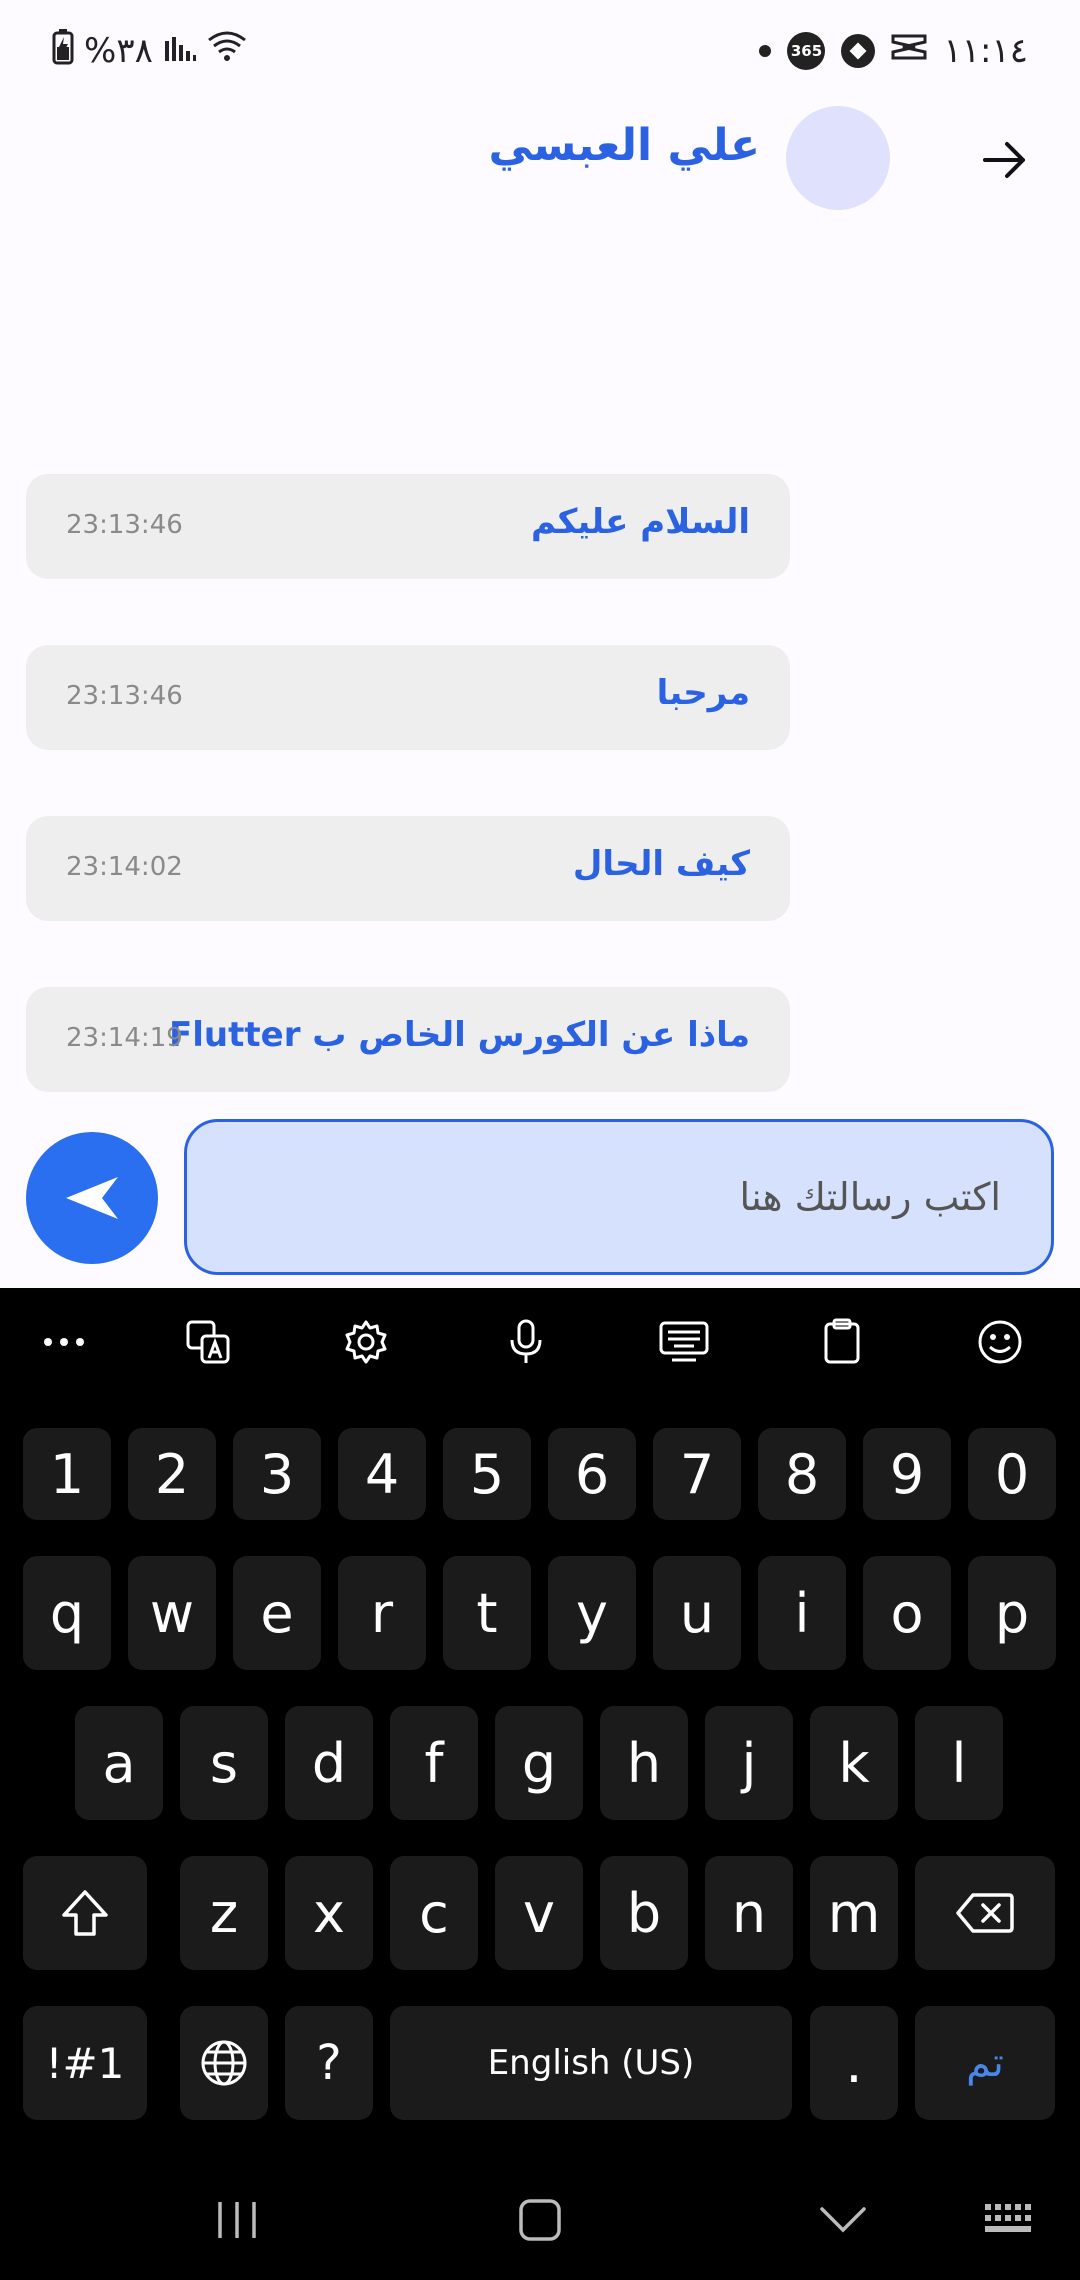  I want to click on key: o, so click(907, 1613).